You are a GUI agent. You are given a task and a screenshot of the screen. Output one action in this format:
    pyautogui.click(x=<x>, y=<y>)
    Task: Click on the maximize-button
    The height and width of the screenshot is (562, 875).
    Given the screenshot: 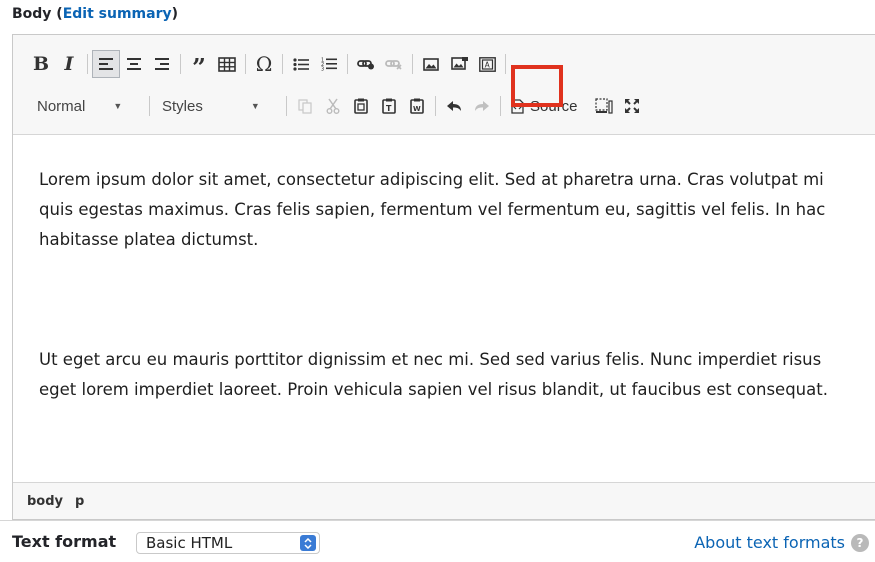 What is the action you would take?
    pyautogui.click(x=632, y=106)
    